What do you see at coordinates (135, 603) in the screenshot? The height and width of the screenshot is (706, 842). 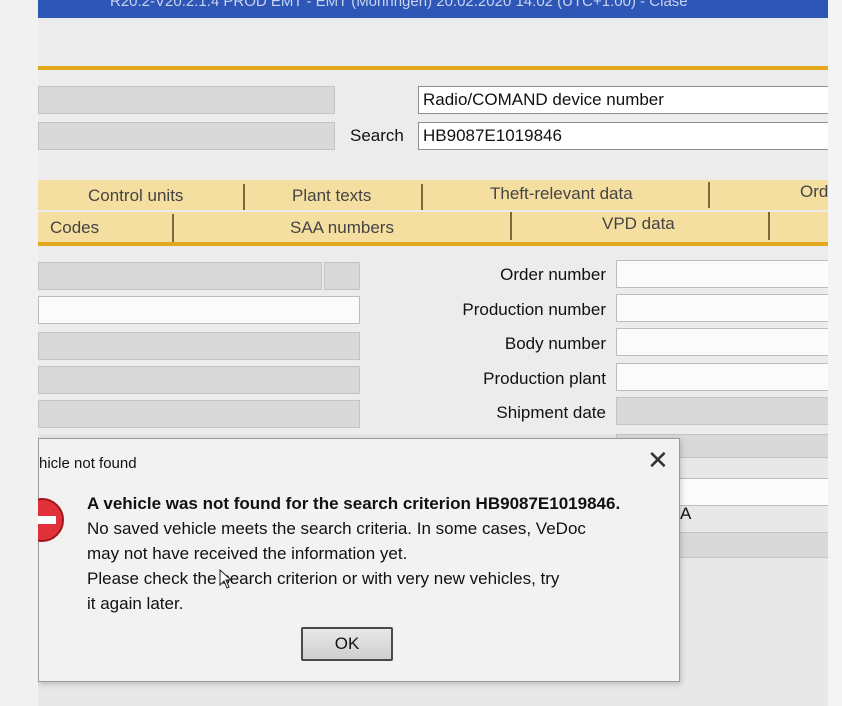 I see `dialog-message-line: it again later.` at bounding box center [135, 603].